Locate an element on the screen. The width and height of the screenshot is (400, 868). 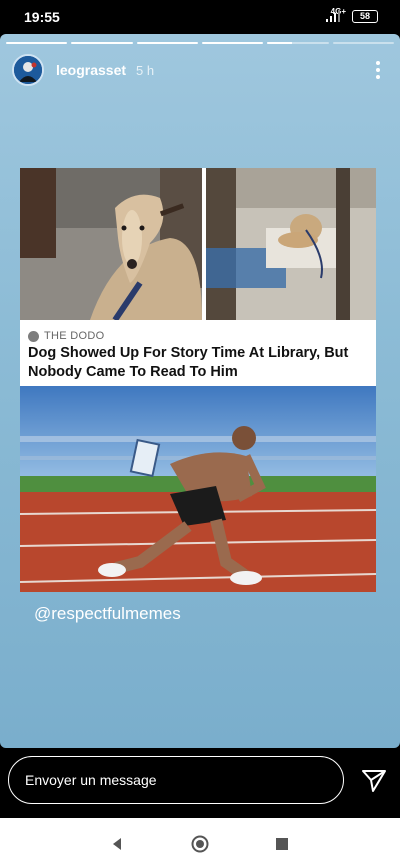
recents-square-icon is located at coordinates (282, 844).